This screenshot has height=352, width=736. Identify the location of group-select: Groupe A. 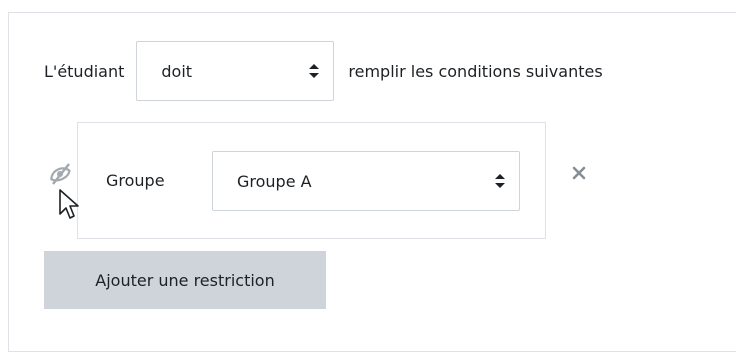
(366, 181).